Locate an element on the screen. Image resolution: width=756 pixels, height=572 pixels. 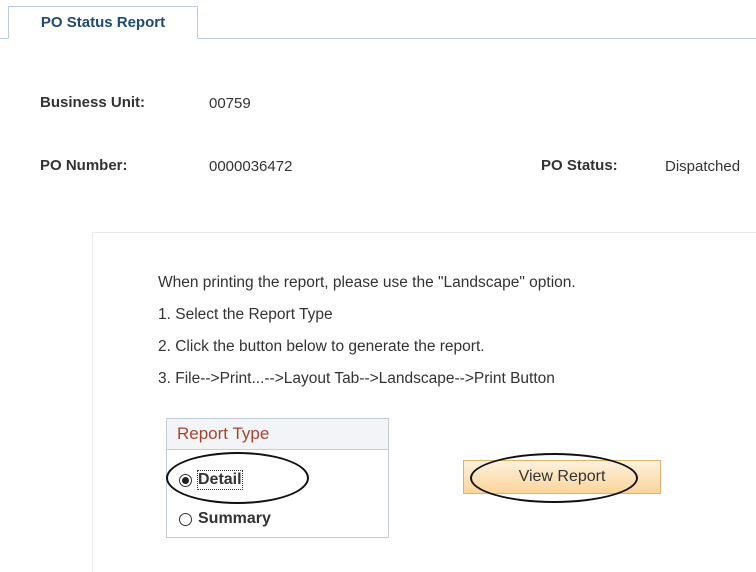
radio-summary: Summary is located at coordinates (225, 519).